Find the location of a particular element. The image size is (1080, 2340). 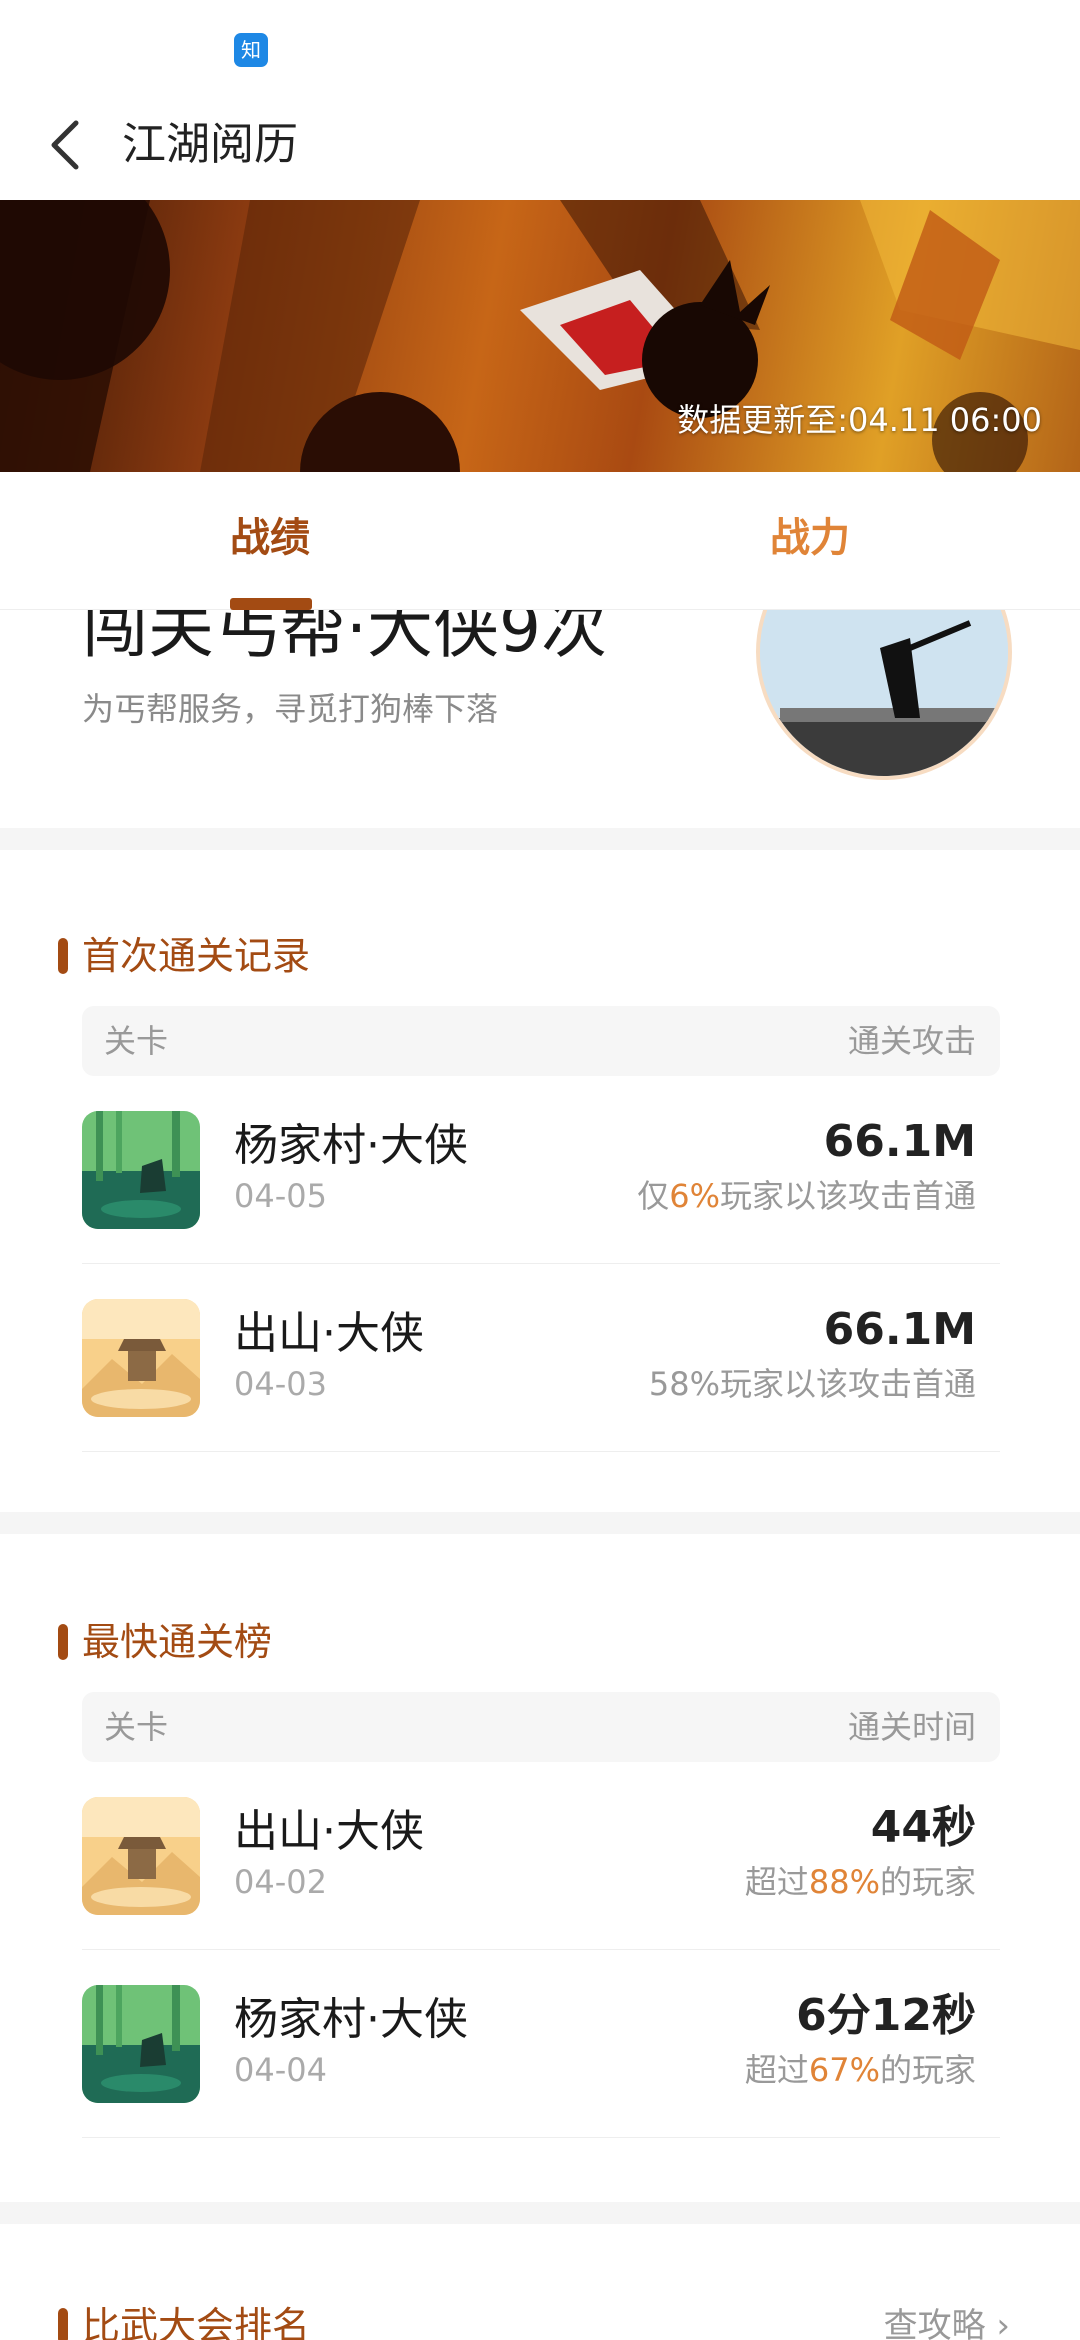

clear-date: 04-02 is located at coordinates (280, 1882).